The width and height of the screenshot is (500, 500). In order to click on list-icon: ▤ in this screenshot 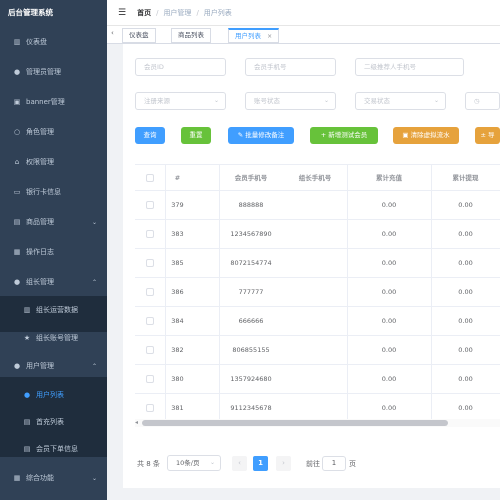, I will do `click(27, 449)`.